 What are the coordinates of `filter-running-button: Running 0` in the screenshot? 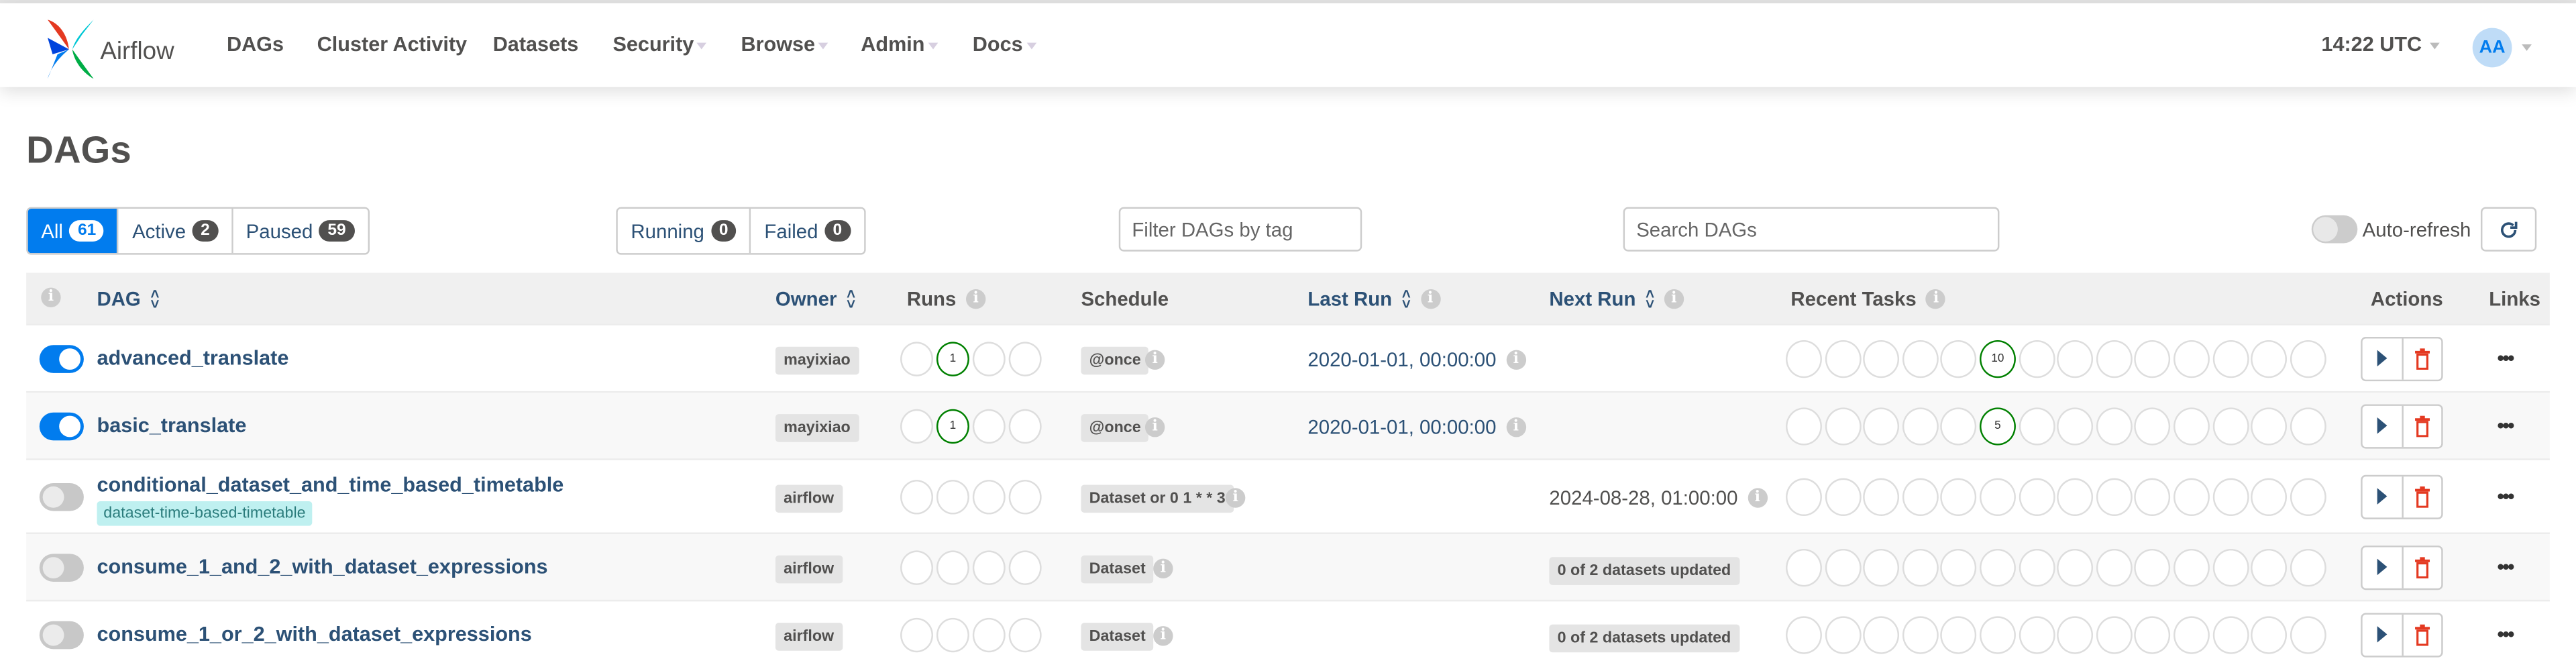 It's located at (684, 231).